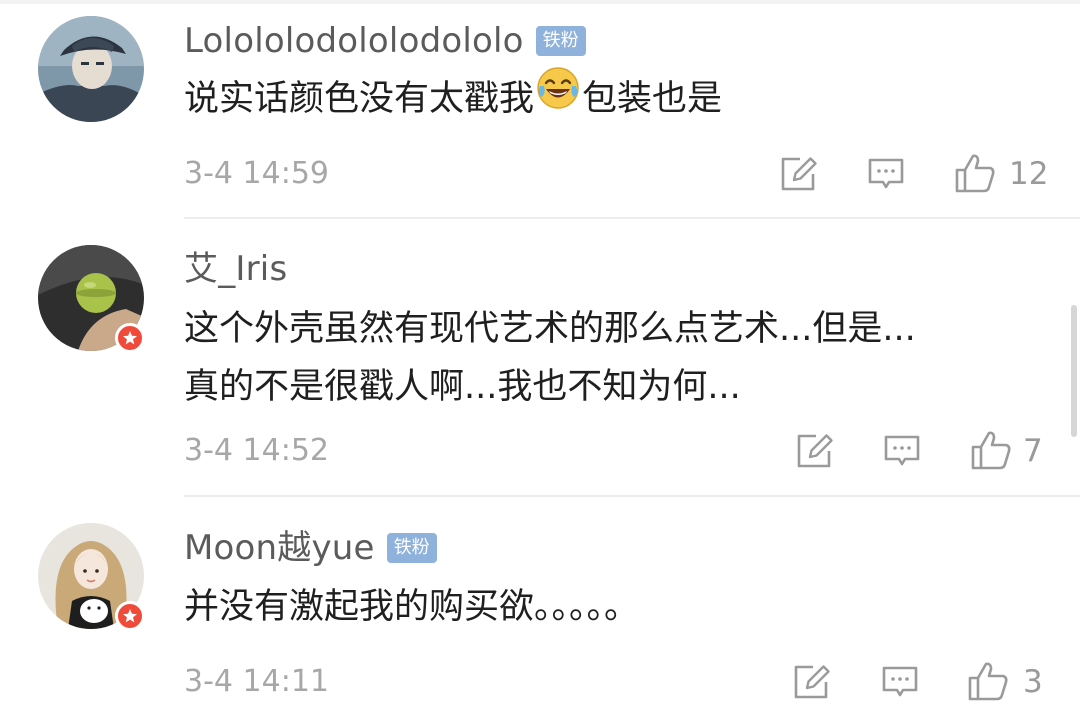  I want to click on comment-text-part: 说实话颜色没有太戳我, so click(359, 99).